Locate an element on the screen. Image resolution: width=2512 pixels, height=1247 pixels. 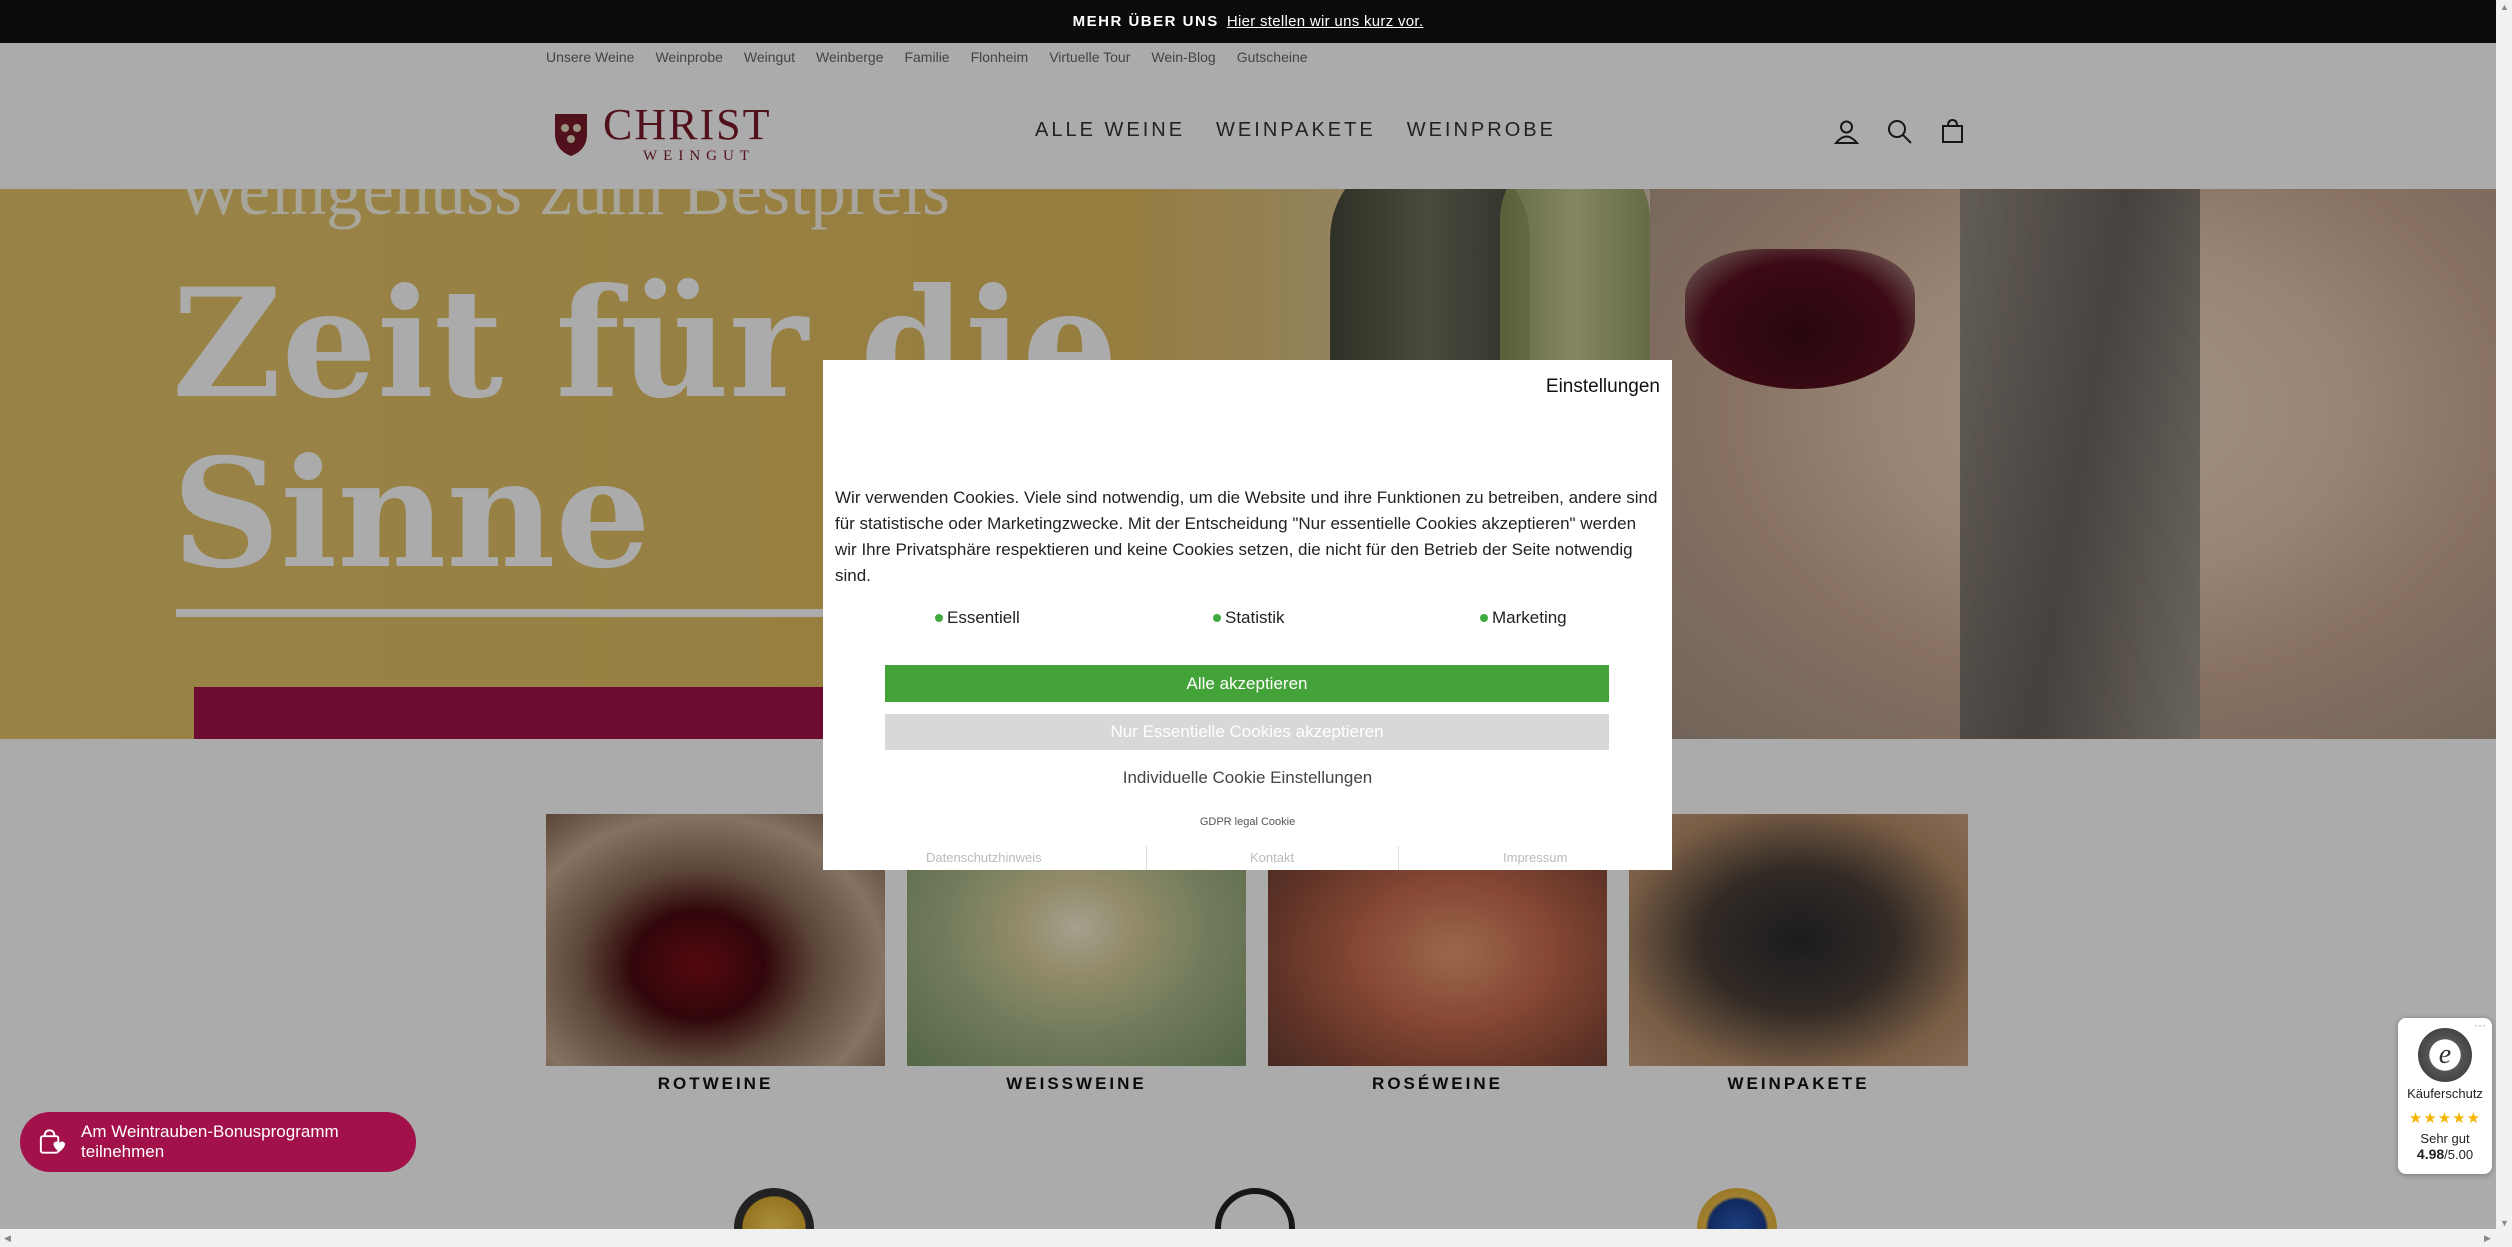
cookie-category-essentiell: Essentiell is located at coordinates (977, 618).